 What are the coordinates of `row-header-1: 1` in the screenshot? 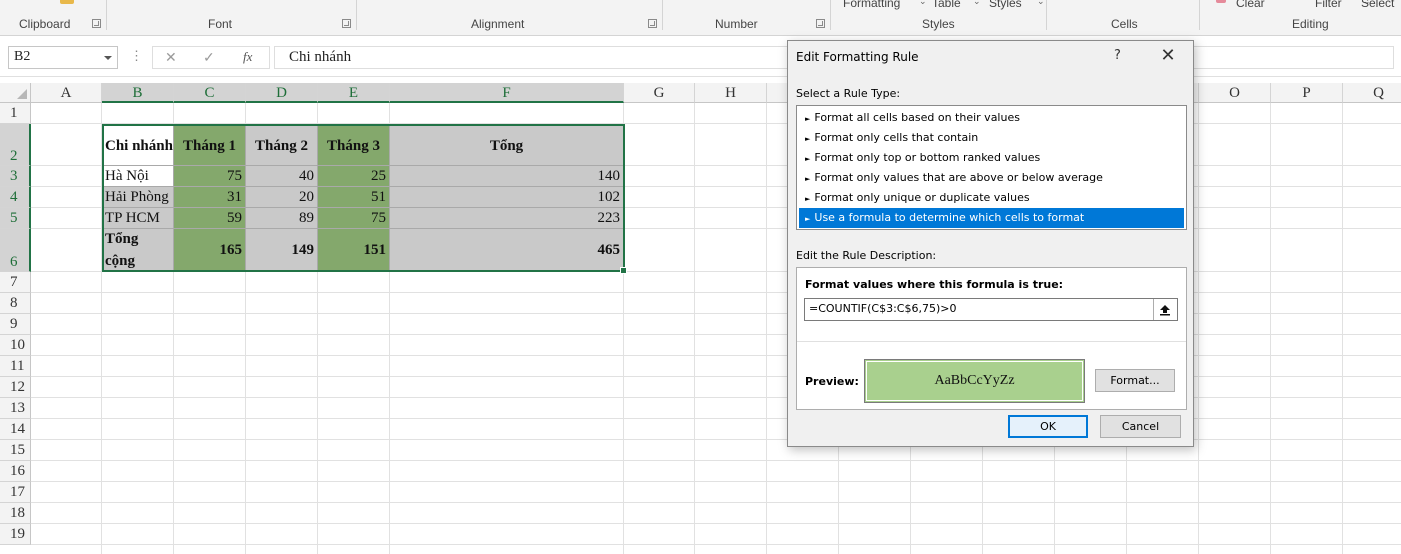 It's located at (15, 113).